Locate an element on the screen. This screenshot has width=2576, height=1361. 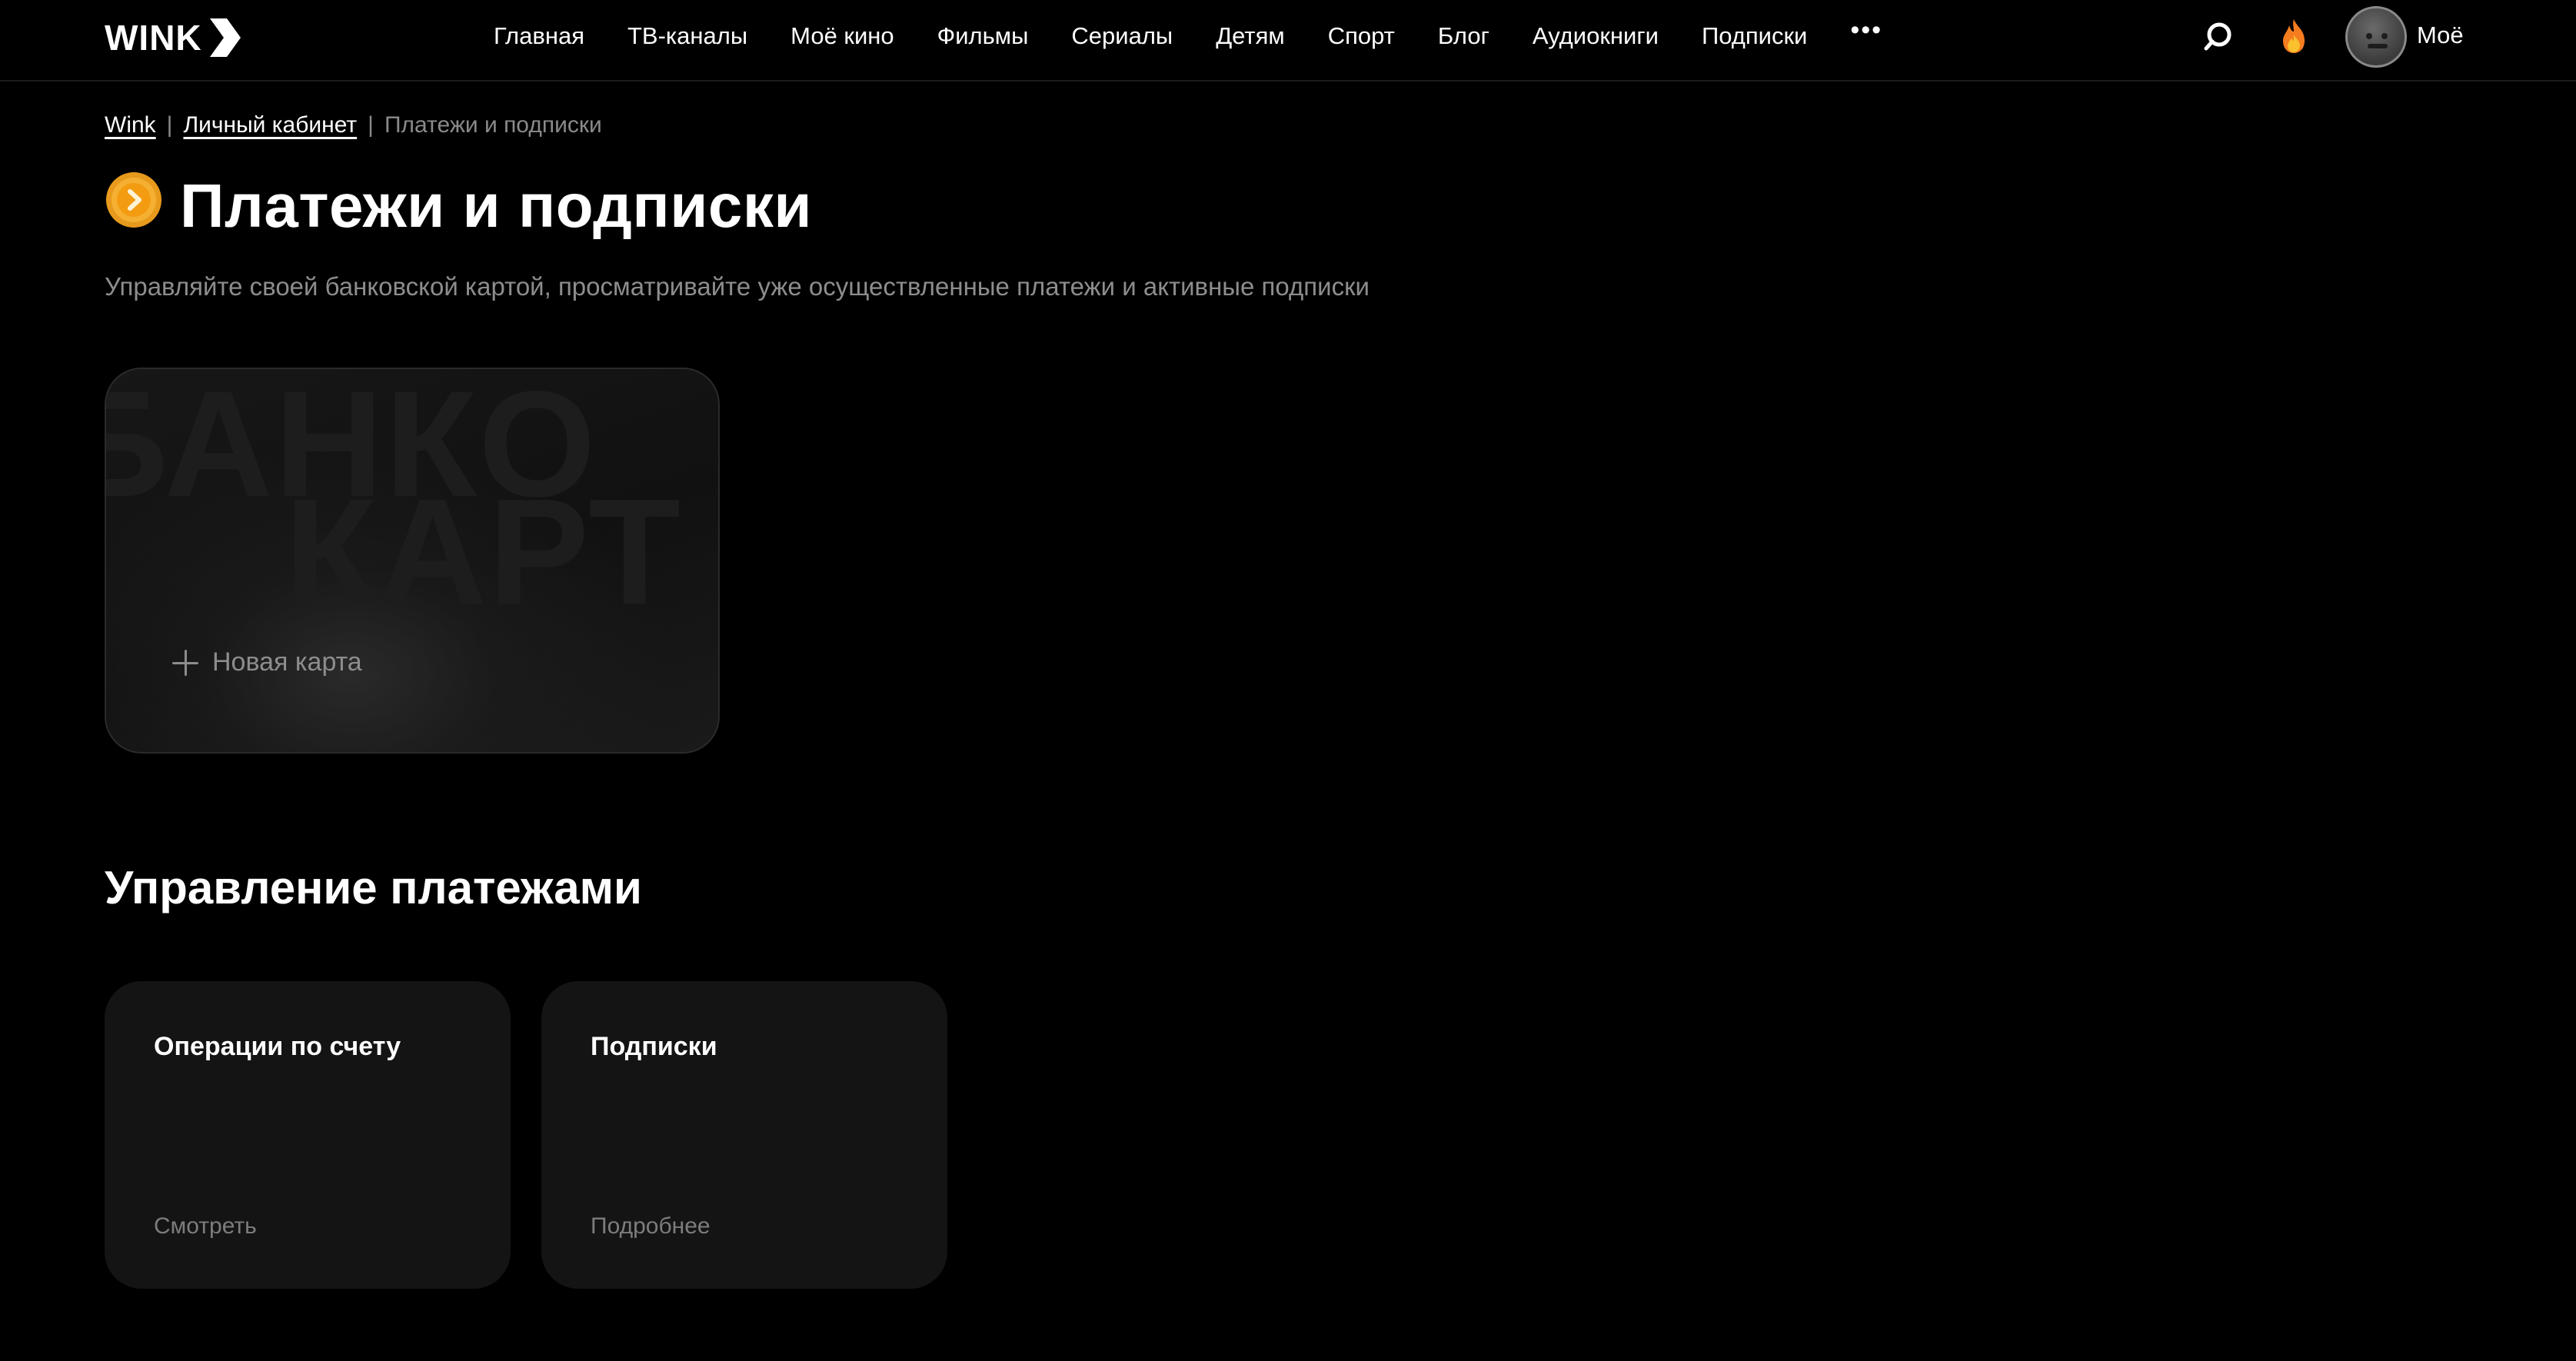
new-card-label: Новая карта is located at coordinates (287, 662).